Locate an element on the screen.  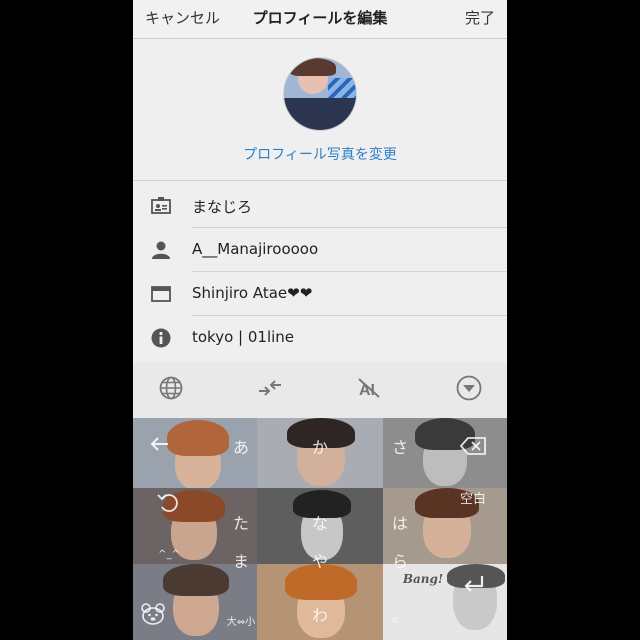
undo-key is located at coordinates (168, 502).